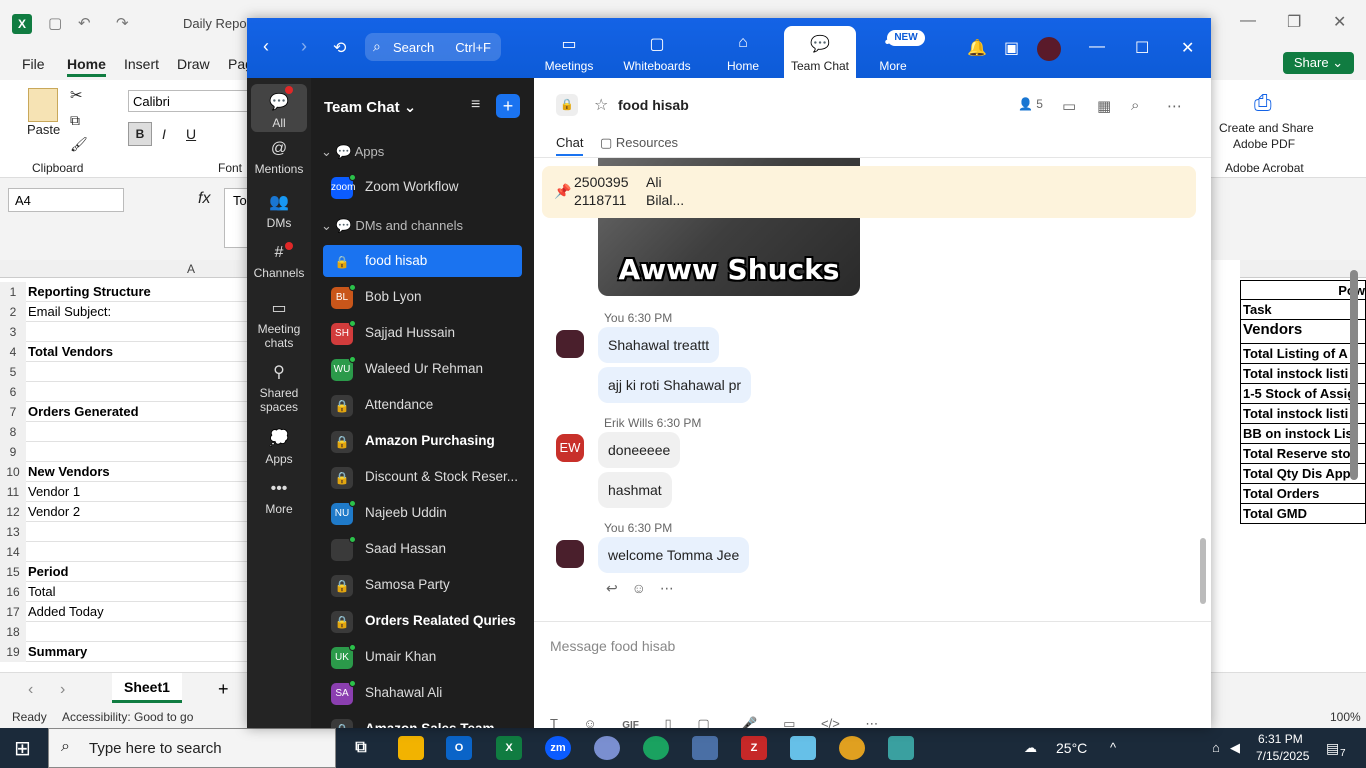 This screenshot has width=1366, height=768. Describe the element at coordinates (1354, 375) in the screenshot. I see `excel-vertical-scrollbar` at that location.